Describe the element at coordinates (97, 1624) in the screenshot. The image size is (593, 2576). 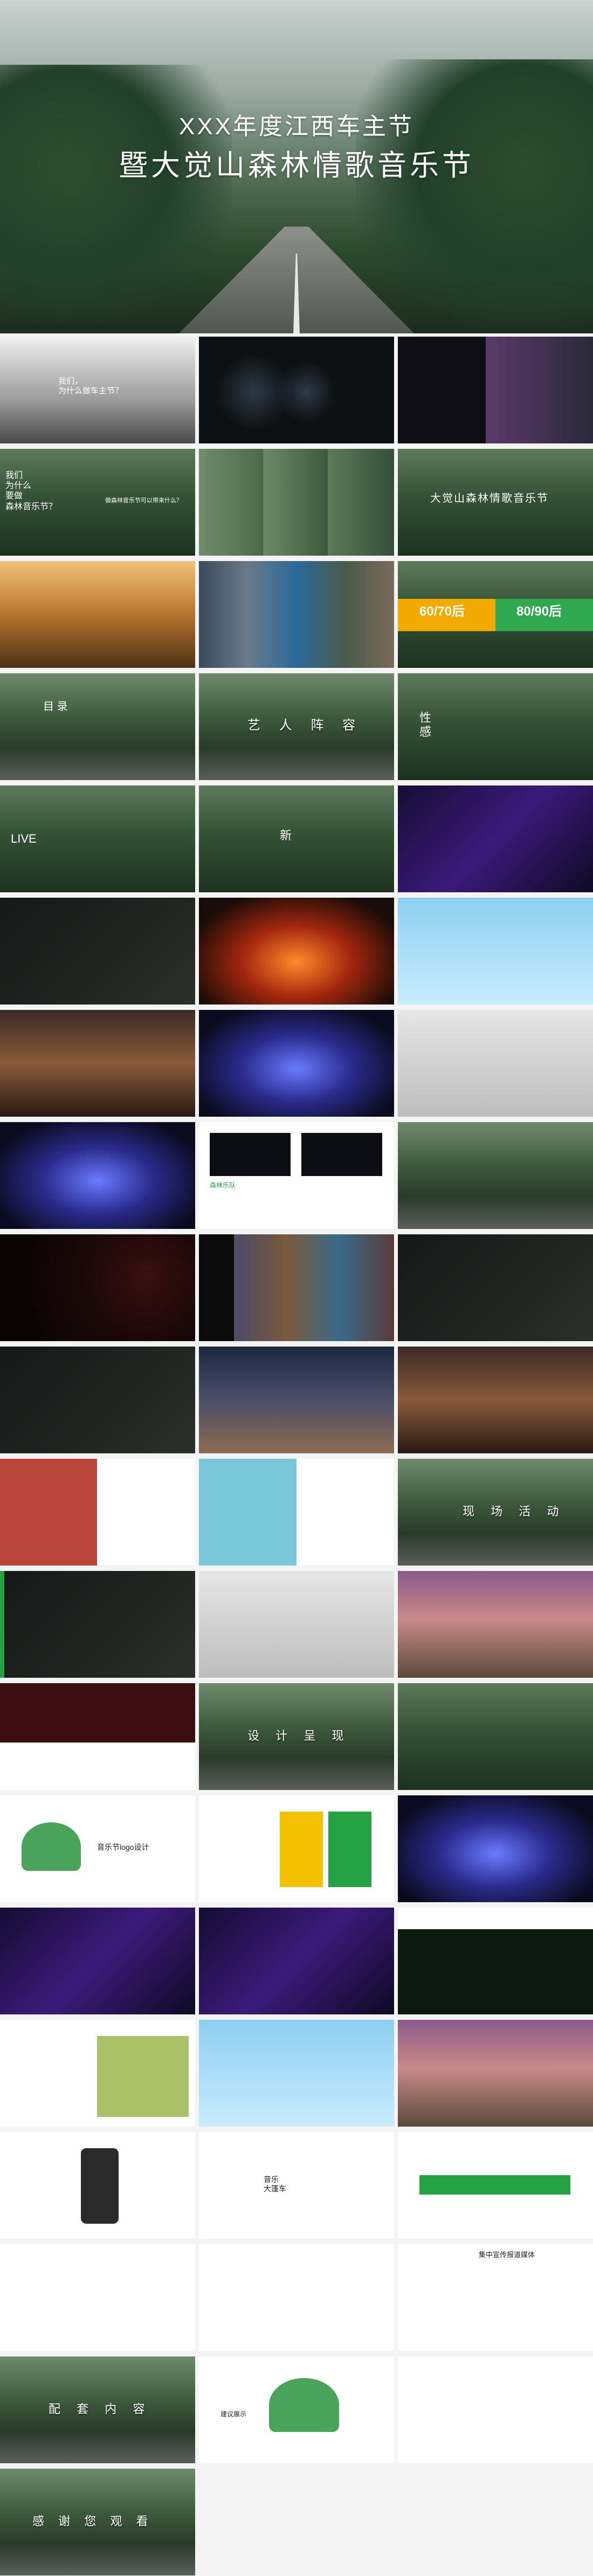
I see `slide-spotlight` at that location.